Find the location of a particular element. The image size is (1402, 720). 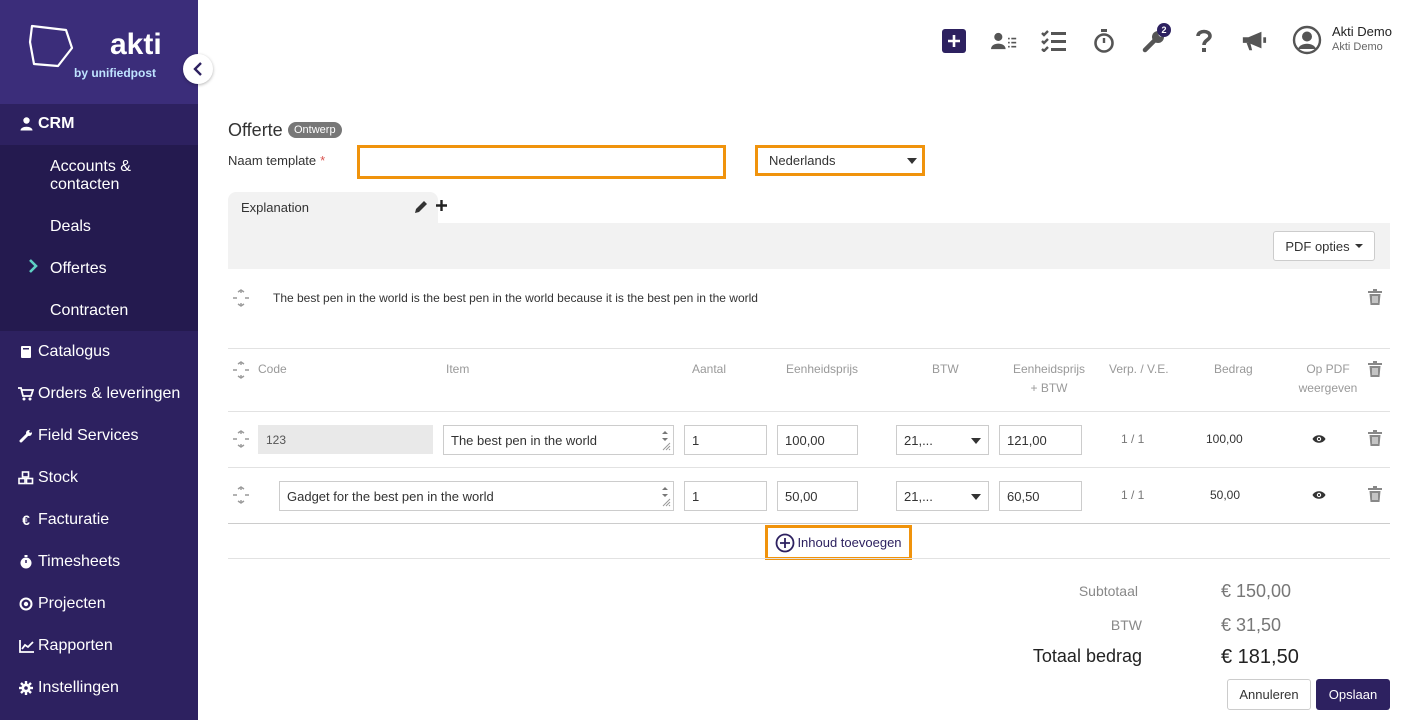

sidebar-item-instellingen: Instellingen is located at coordinates (99, 688).